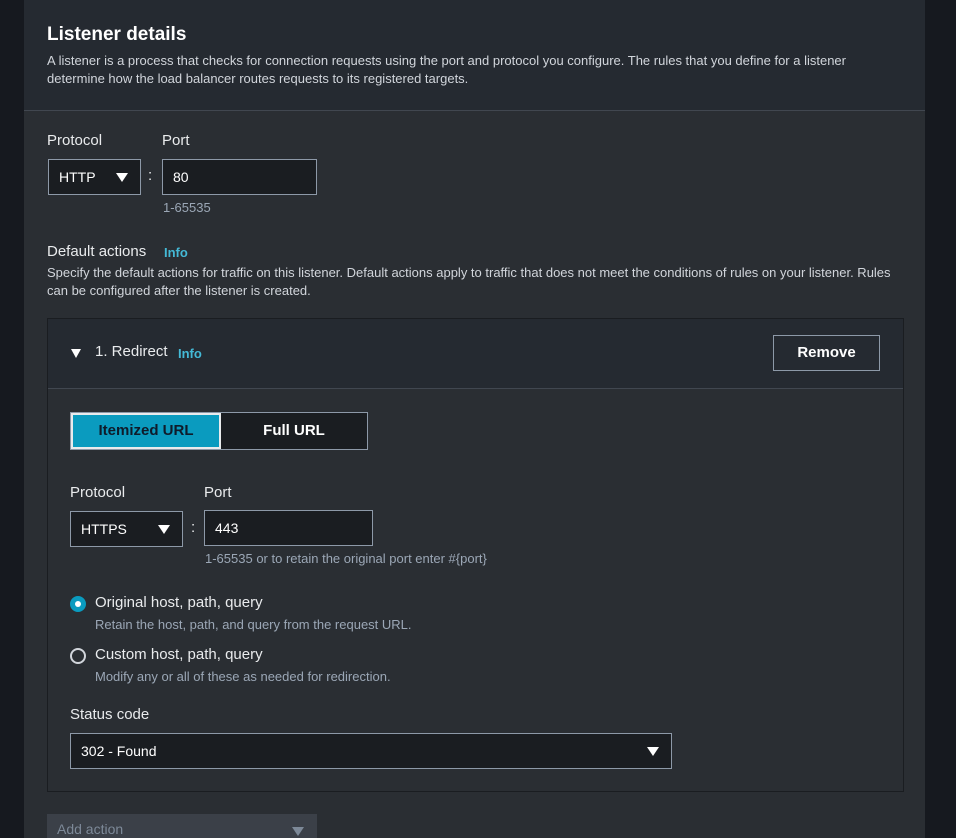  I want to click on protocol-select: HTTP, so click(94, 177).